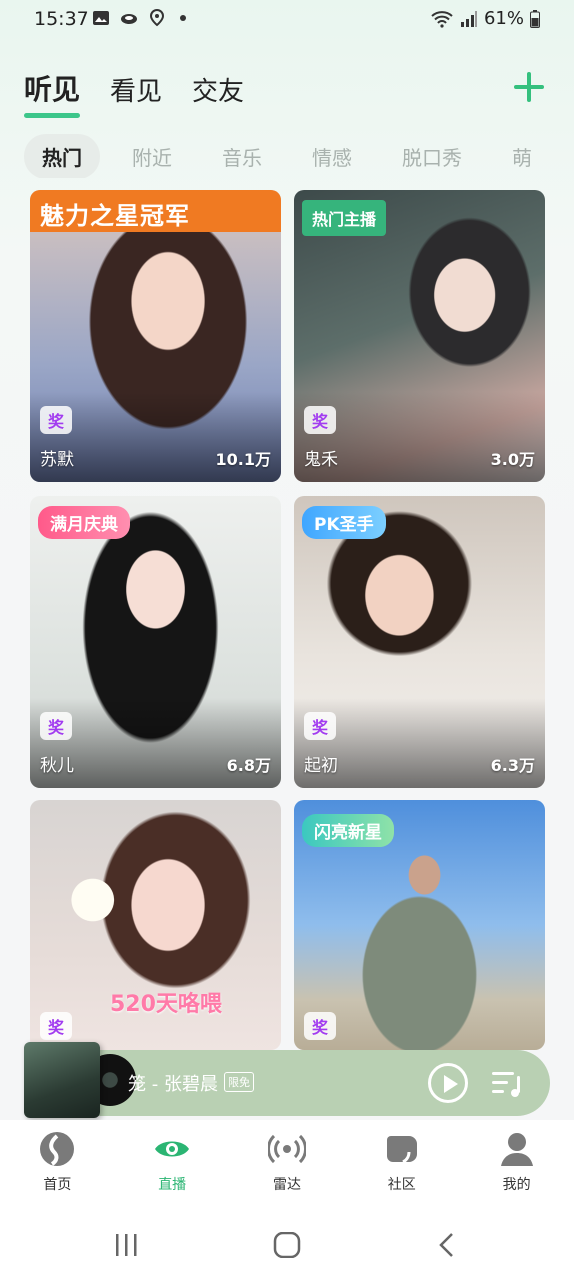 This screenshot has width=574, height=1280. I want to click on nav-label: 雷达, so click(286, 1185).